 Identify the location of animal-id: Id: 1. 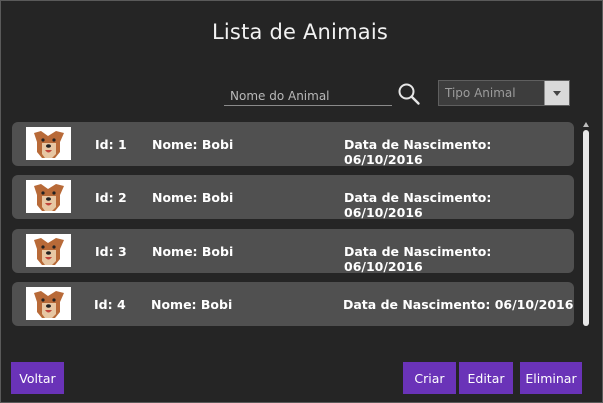
(111, 144).